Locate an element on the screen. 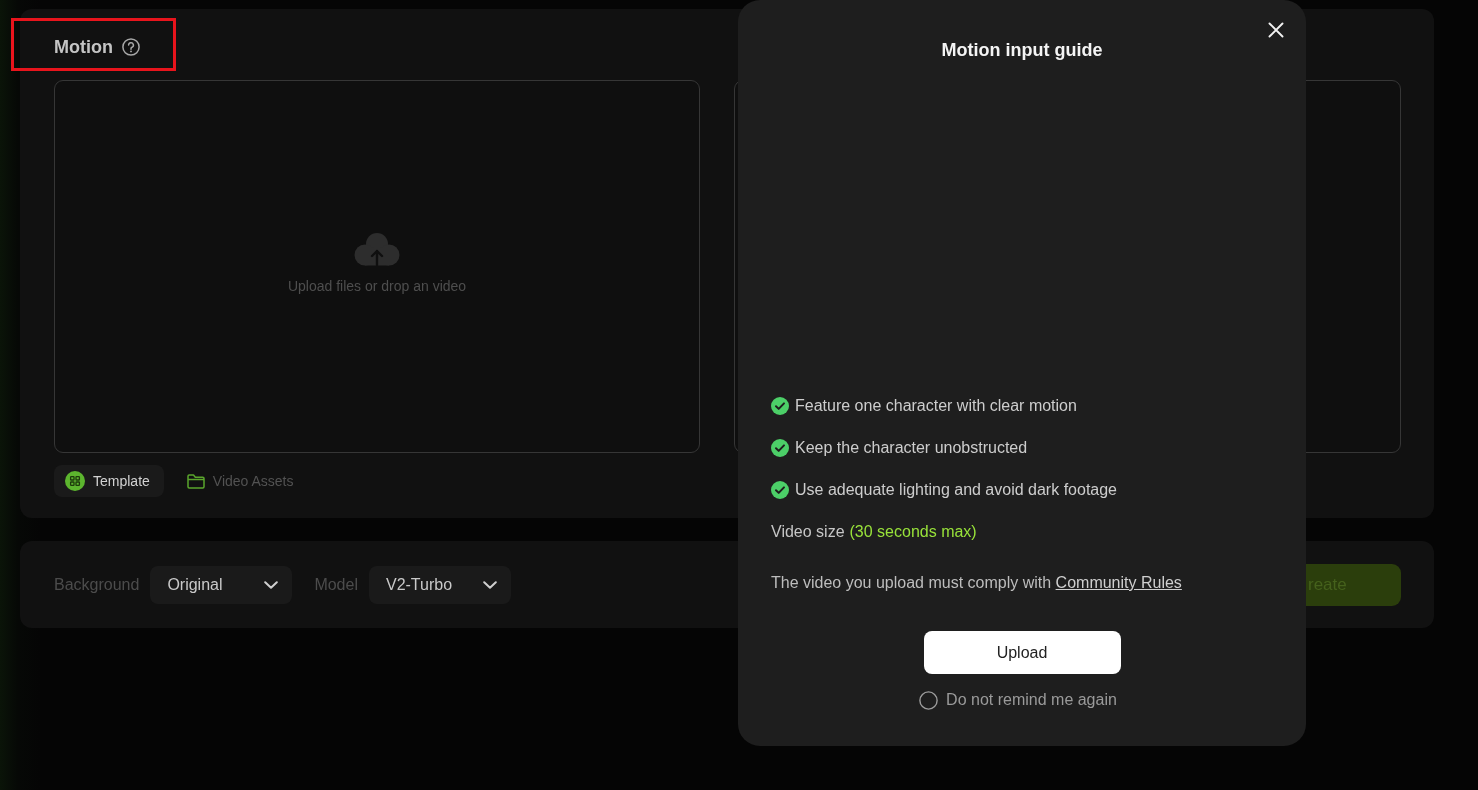 This screenshot has height=790, width=1478. close-button is located at coordinates (1276, 30).